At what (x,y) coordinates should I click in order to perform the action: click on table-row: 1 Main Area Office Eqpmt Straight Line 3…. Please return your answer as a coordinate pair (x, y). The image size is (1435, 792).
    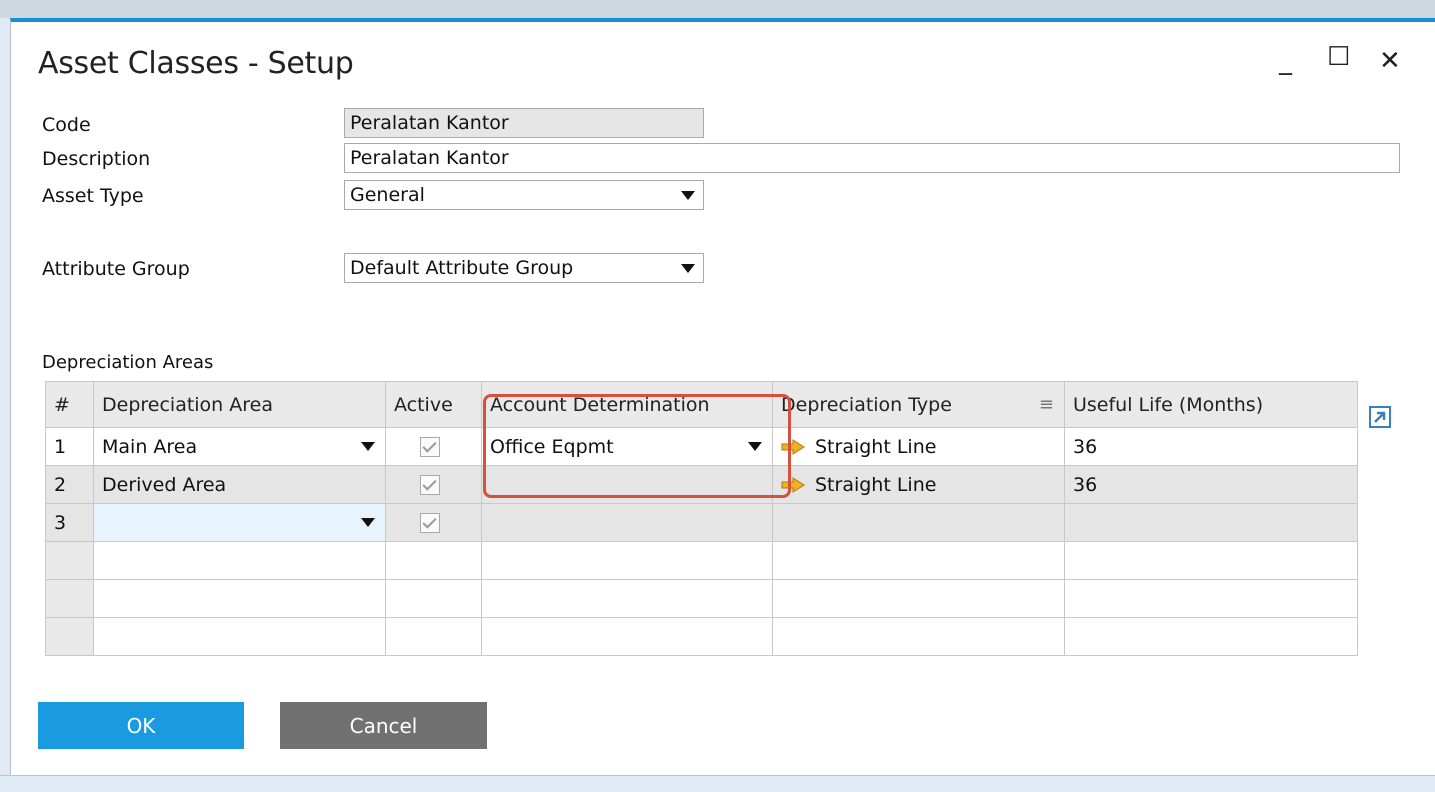
    Looking at the image, I should click on (701, 446).